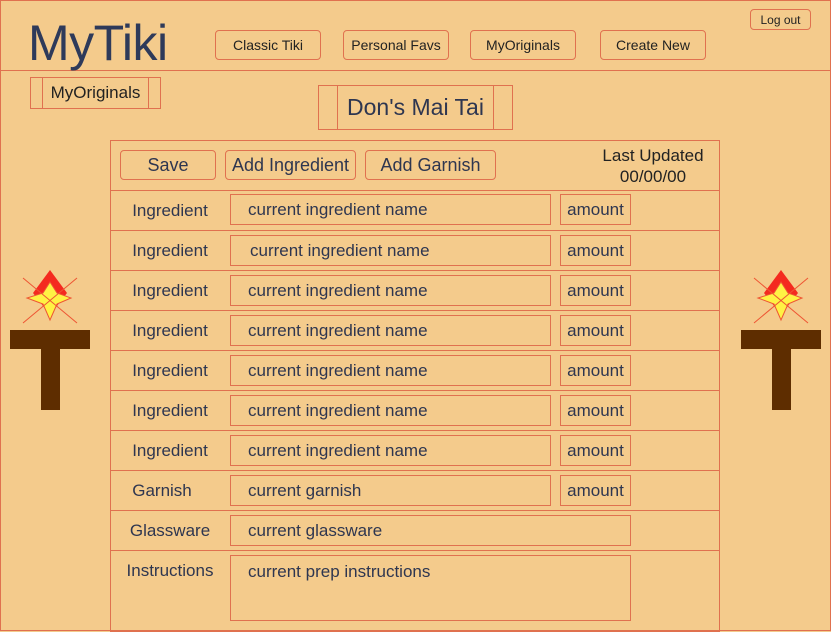 The image size is (831, 632). Describe the element at coordinates (168, 165) in the screenshot. I see `save-button: Save` at that location.